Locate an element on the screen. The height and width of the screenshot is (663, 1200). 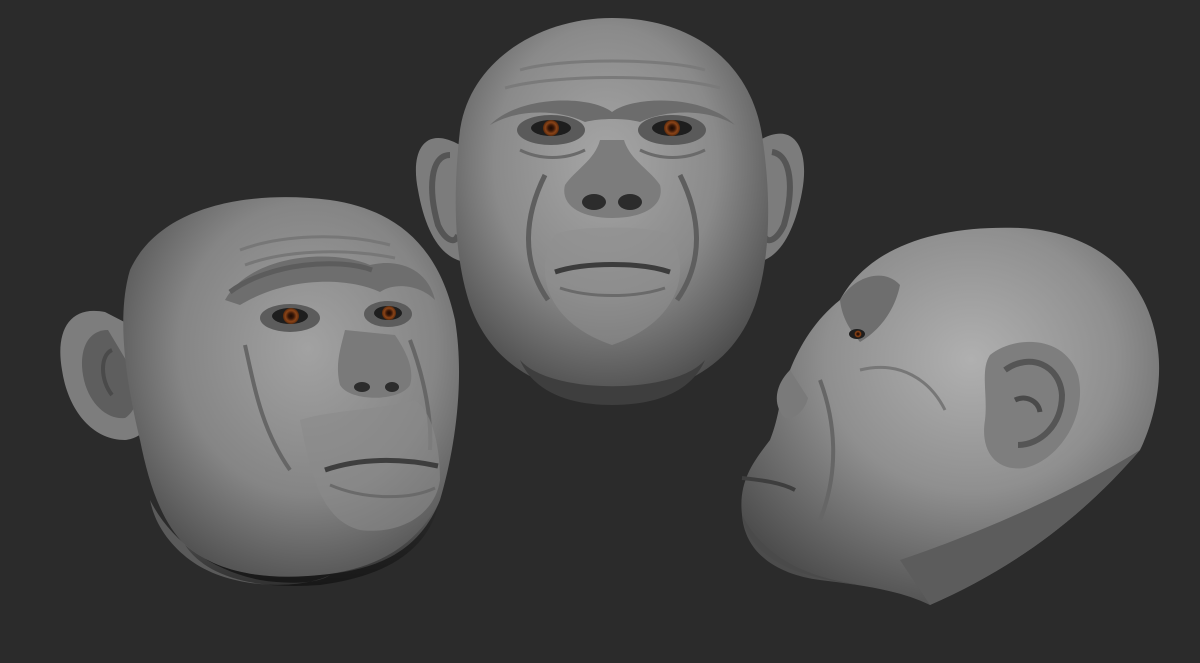
eye-profile is located at coordinates (857, 334).